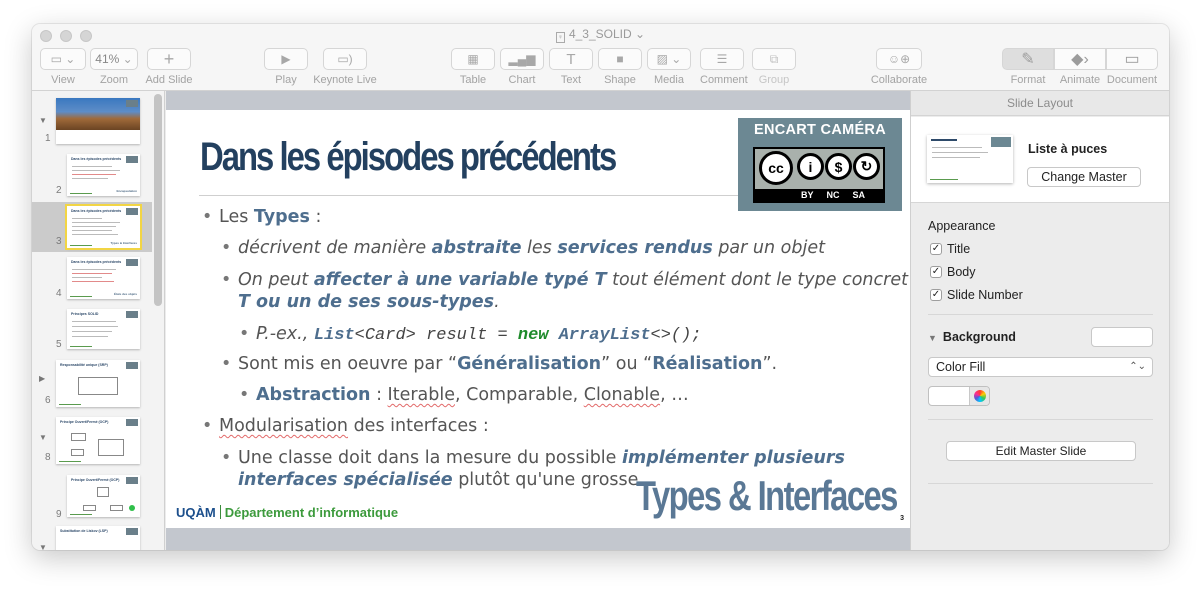 The height and width of the screenshot is (590, 1200). What do you see at coordinates (114, 67) in the screenshot?
I see `zoom-select: 41% ⌄ Zoom` at bounding box center [114, 67].